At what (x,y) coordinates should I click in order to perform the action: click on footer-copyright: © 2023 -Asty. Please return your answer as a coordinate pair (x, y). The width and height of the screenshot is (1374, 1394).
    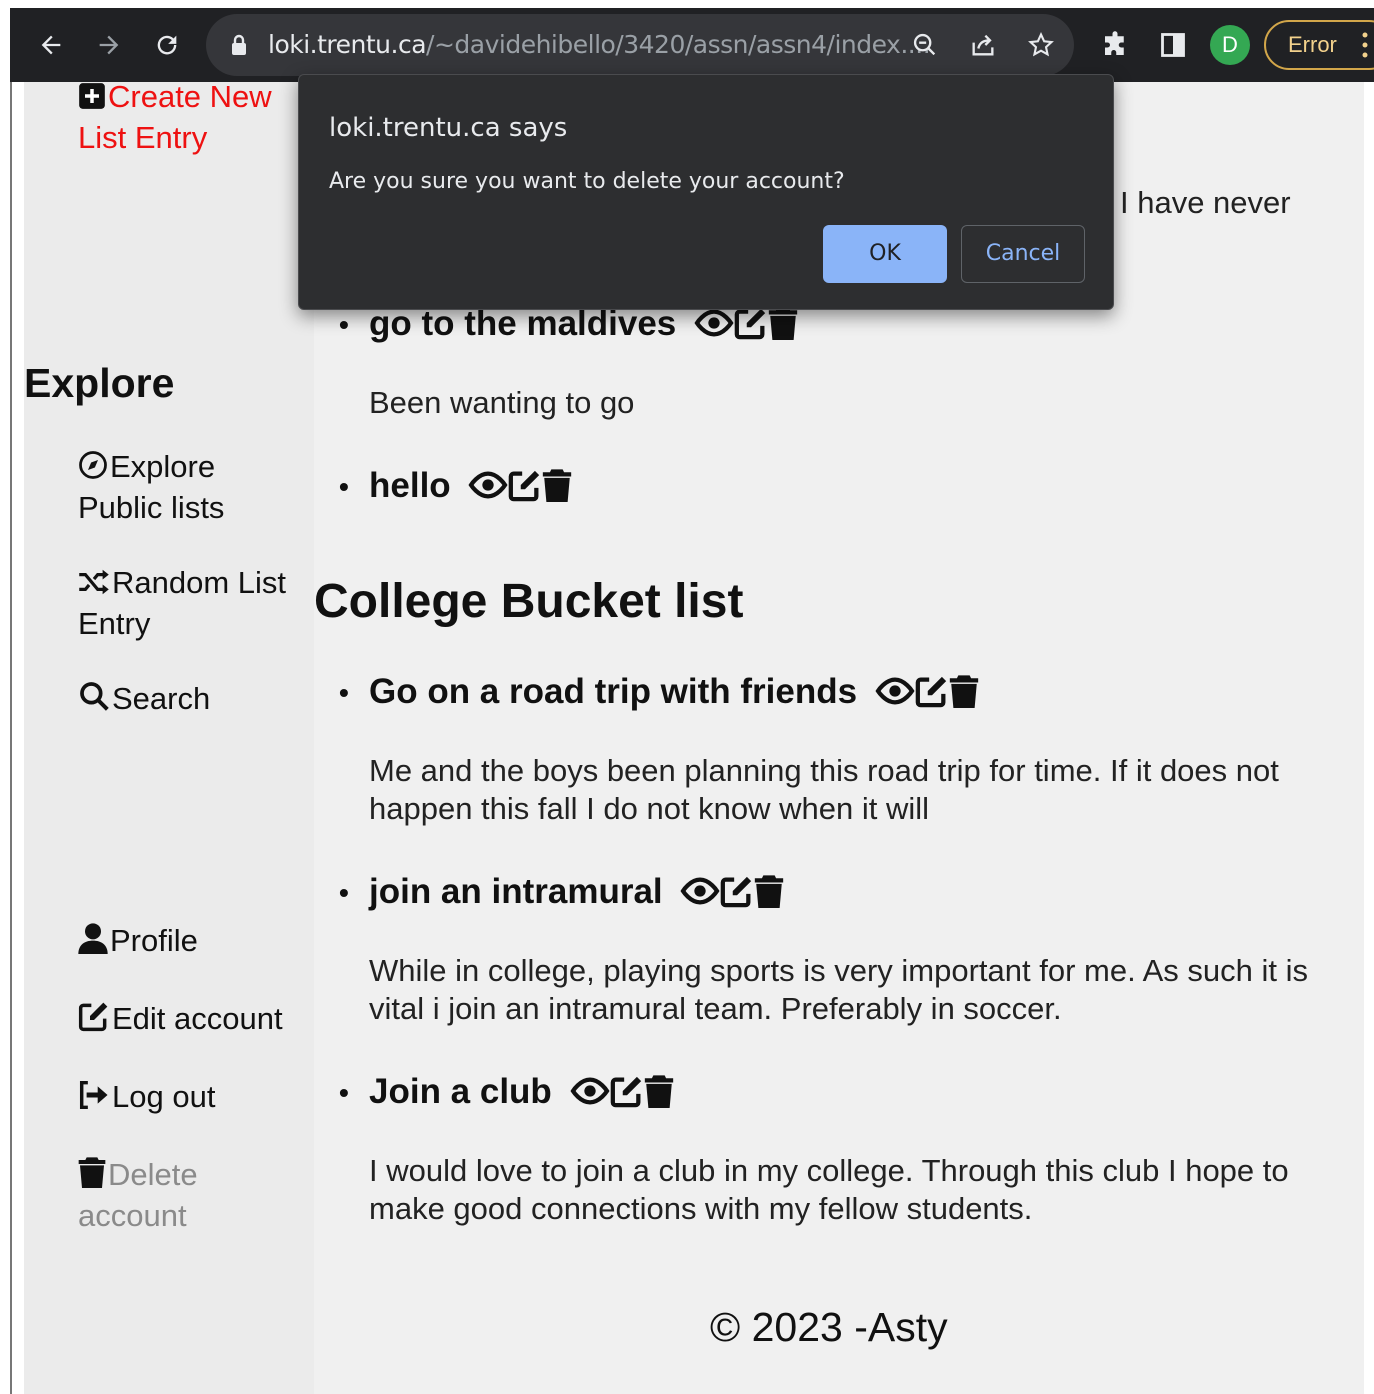
    Looking at the image, I should click on (829, 1327).